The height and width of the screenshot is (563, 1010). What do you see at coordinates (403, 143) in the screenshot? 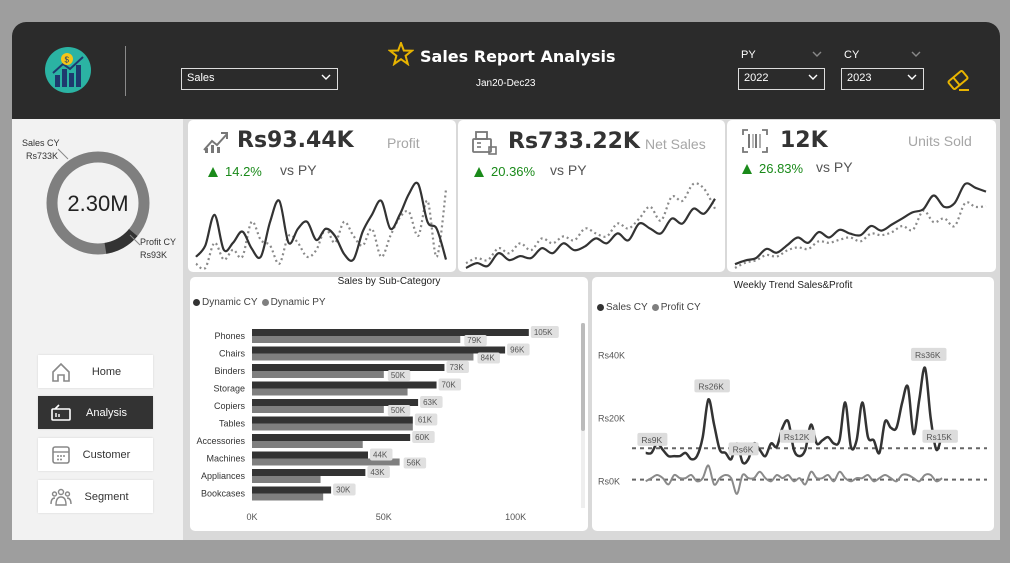
I see `kpi-profit-label: Profit` at bounding box center [403, 143].